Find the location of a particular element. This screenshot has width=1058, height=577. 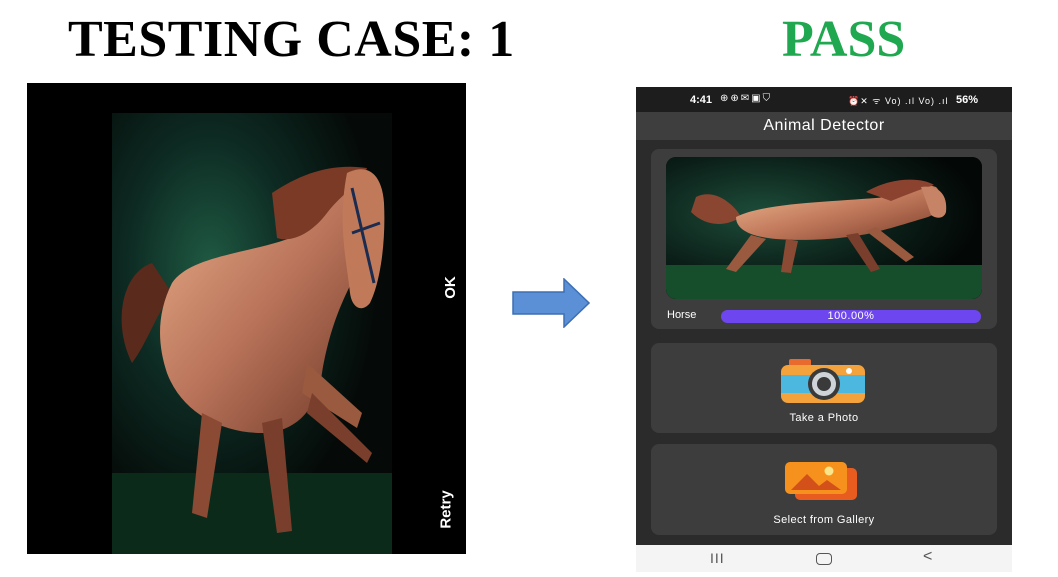

right-arrow-icon is located at coordinates (551, 303).